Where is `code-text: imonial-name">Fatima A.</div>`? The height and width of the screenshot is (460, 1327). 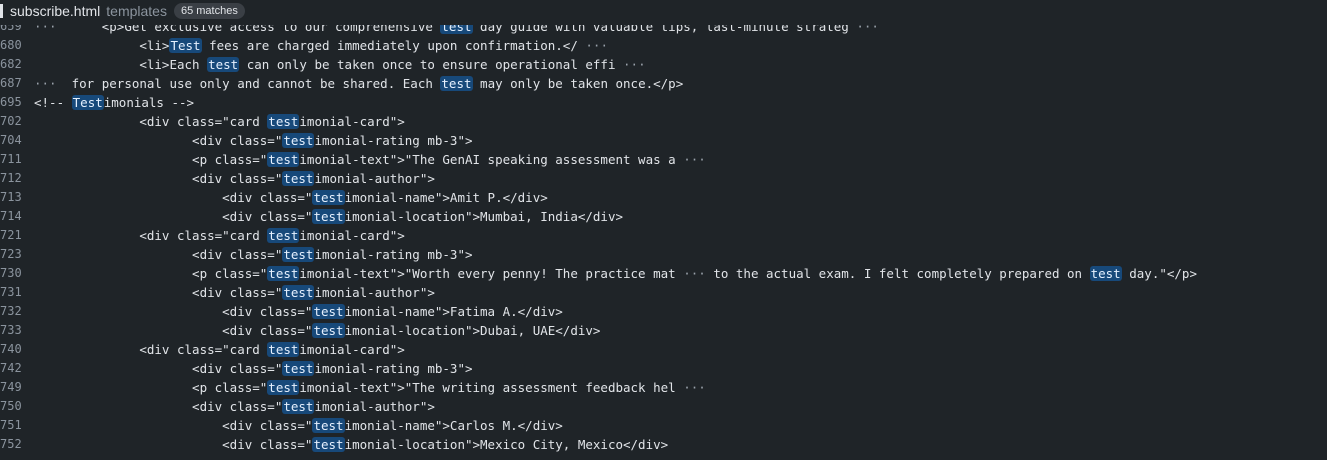 code-text: imonial-name">Fatima A.</div> is located at coordinates (453, 311).